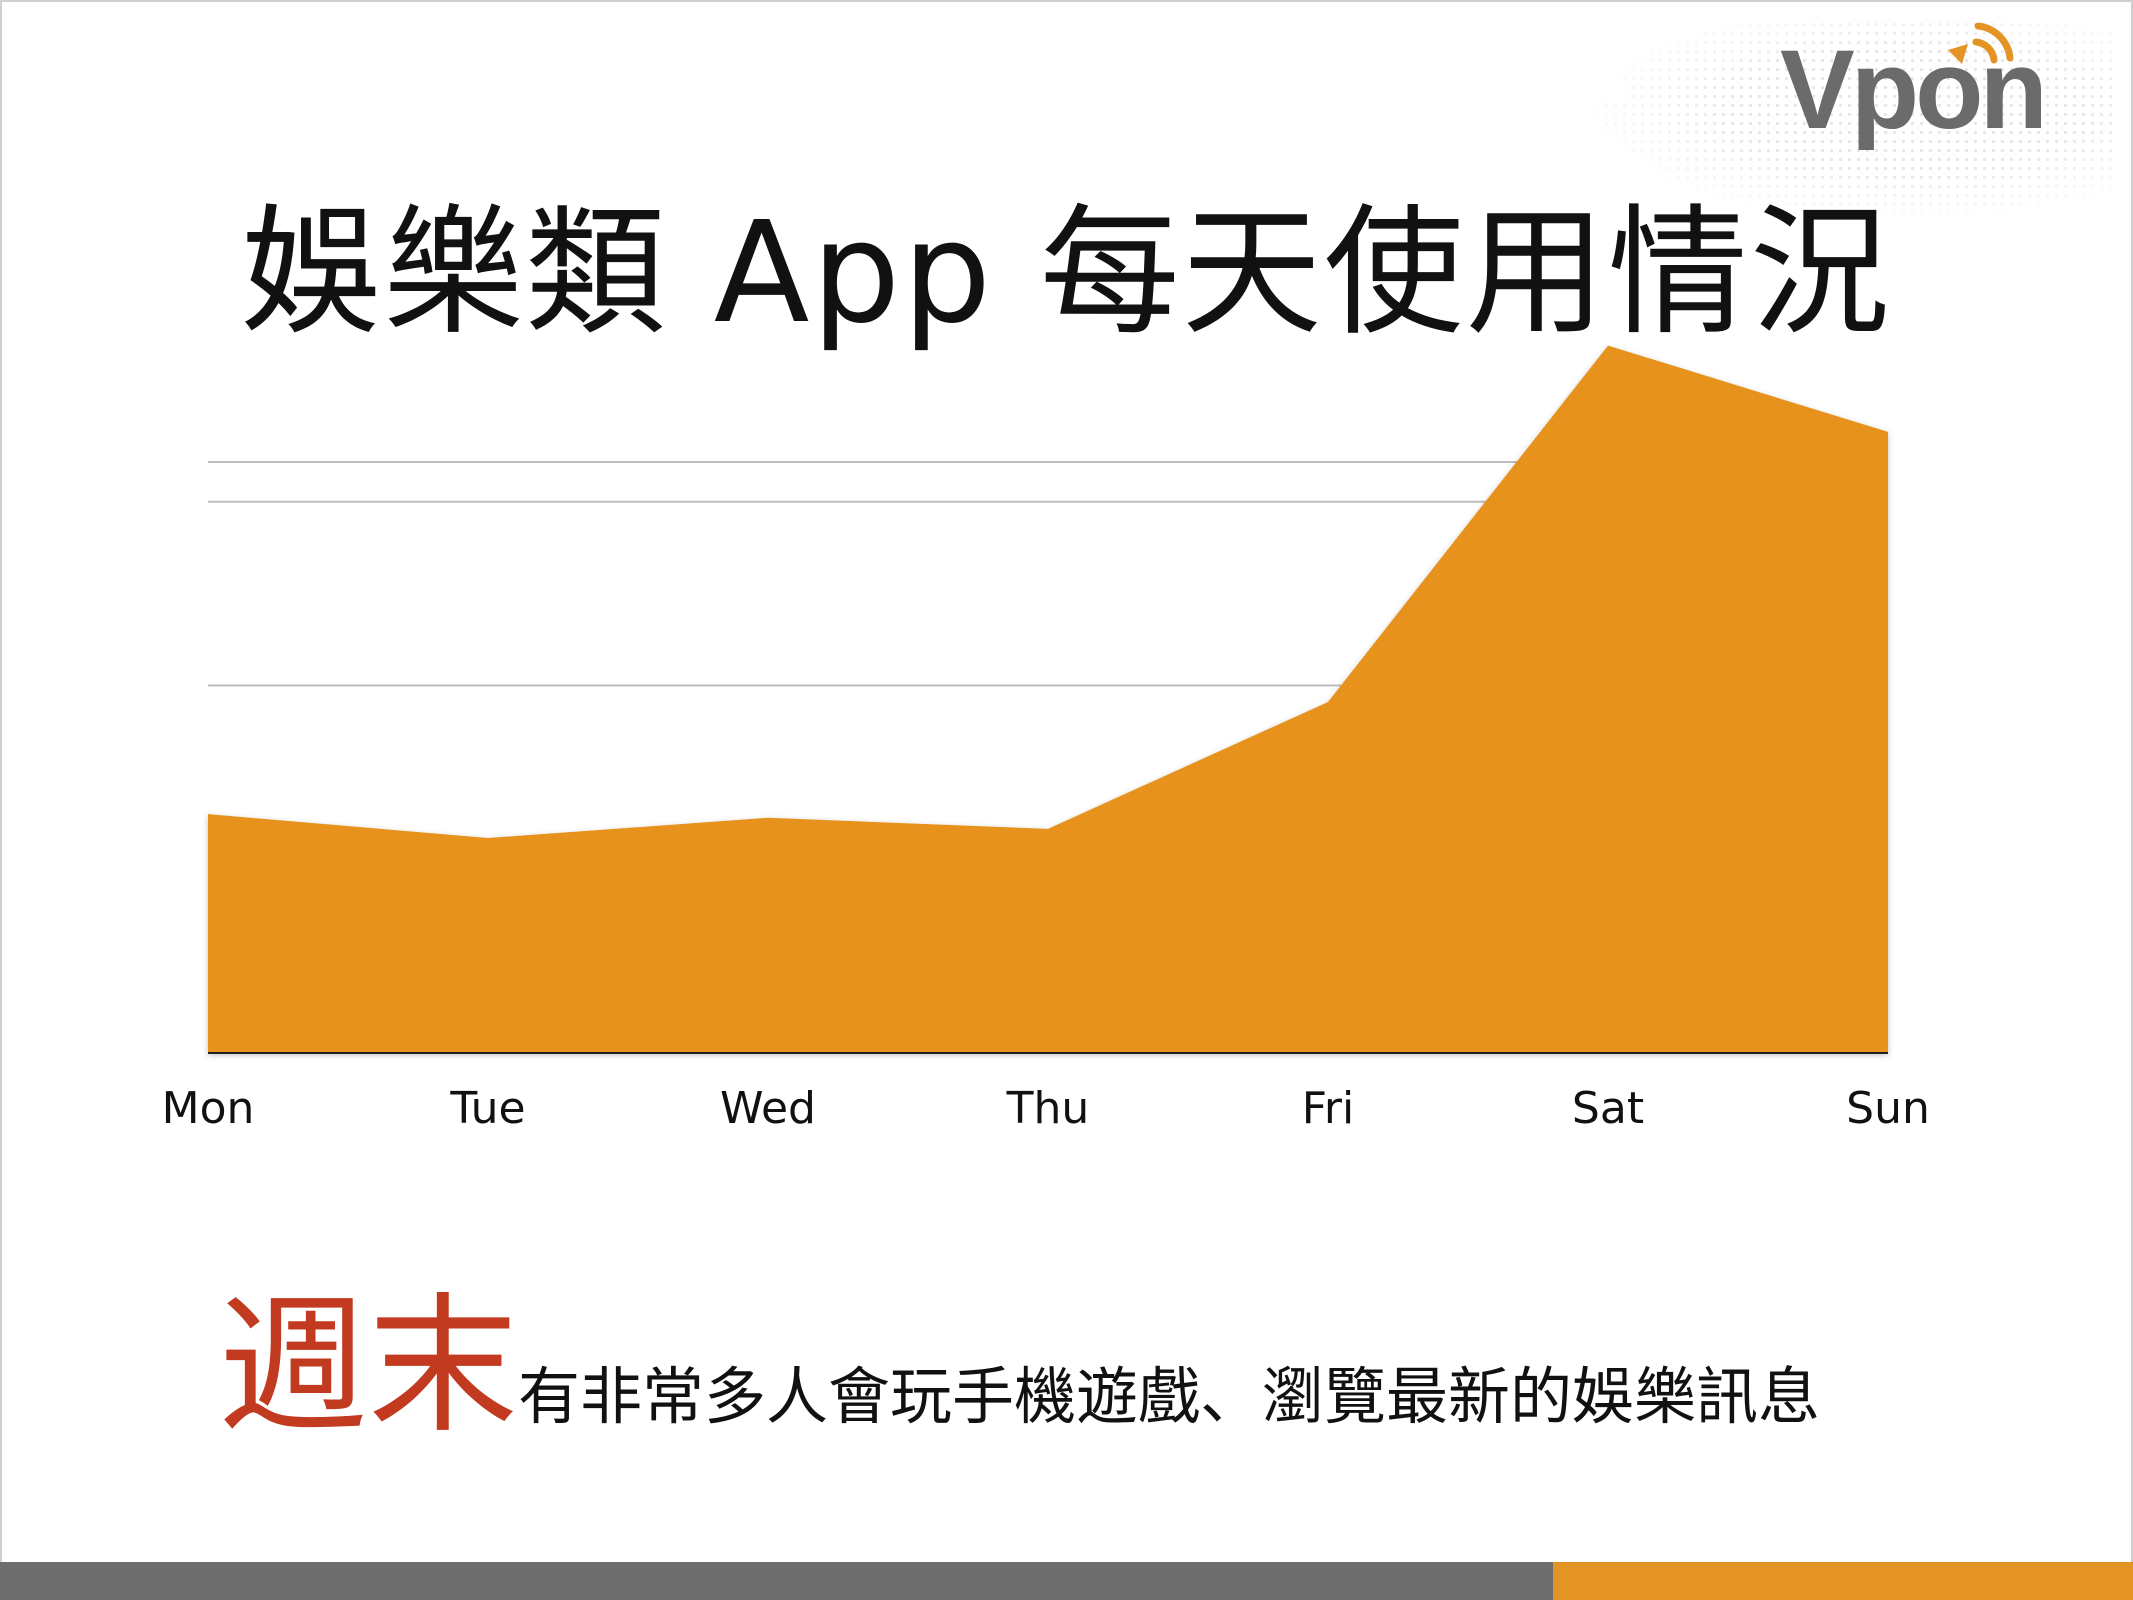  Describe the element at coordinates (1169, 1396) in the screenshot. I see `caption-text: 有非常多人會玩手機遊戲、瀏覽最新的娛樂訊息` at that location.